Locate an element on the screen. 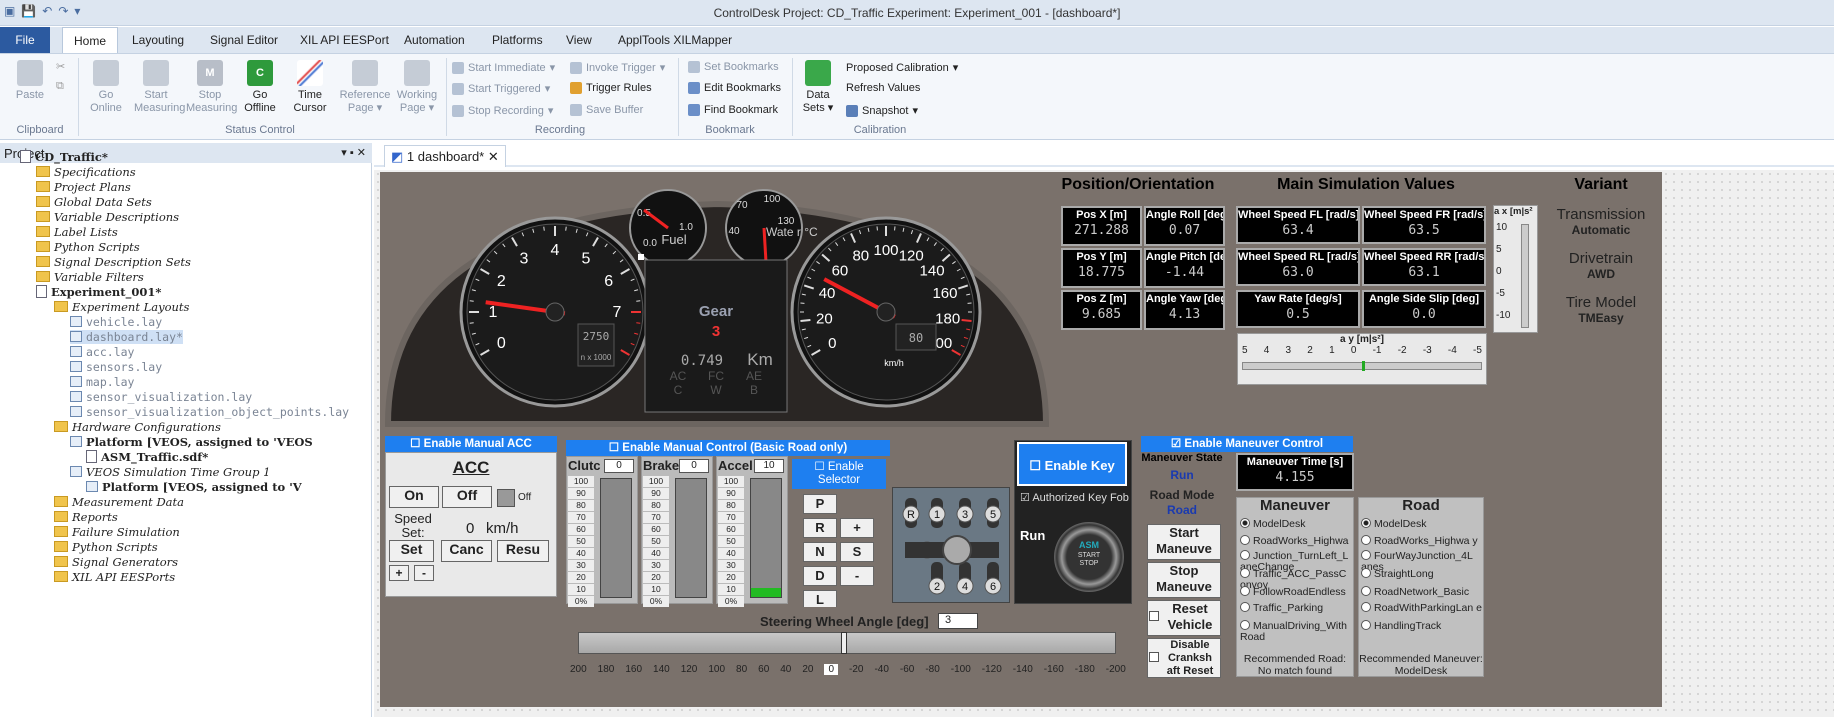  tab-automation: Automation is located at coordinates (434, 40).